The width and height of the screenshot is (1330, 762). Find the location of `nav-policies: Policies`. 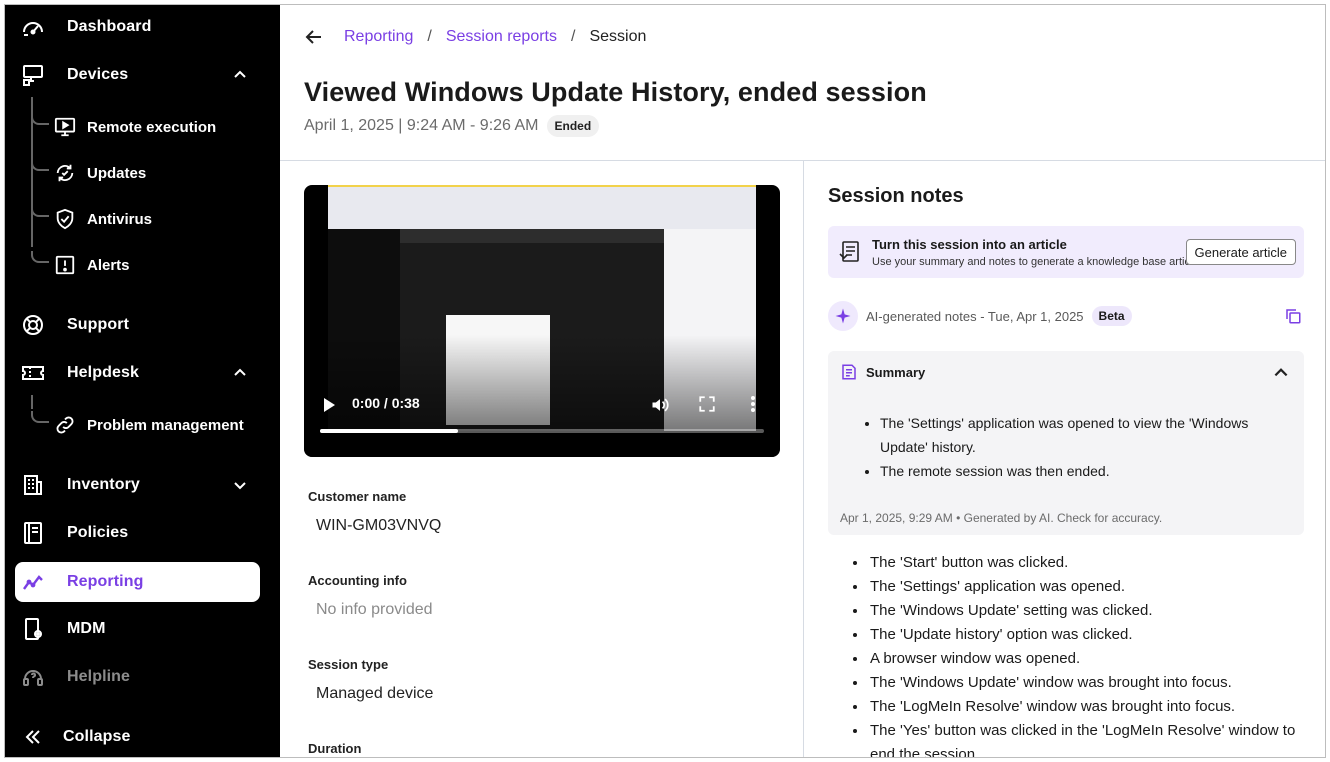

nav-policies: Policies is located at coordinates (137, 533).